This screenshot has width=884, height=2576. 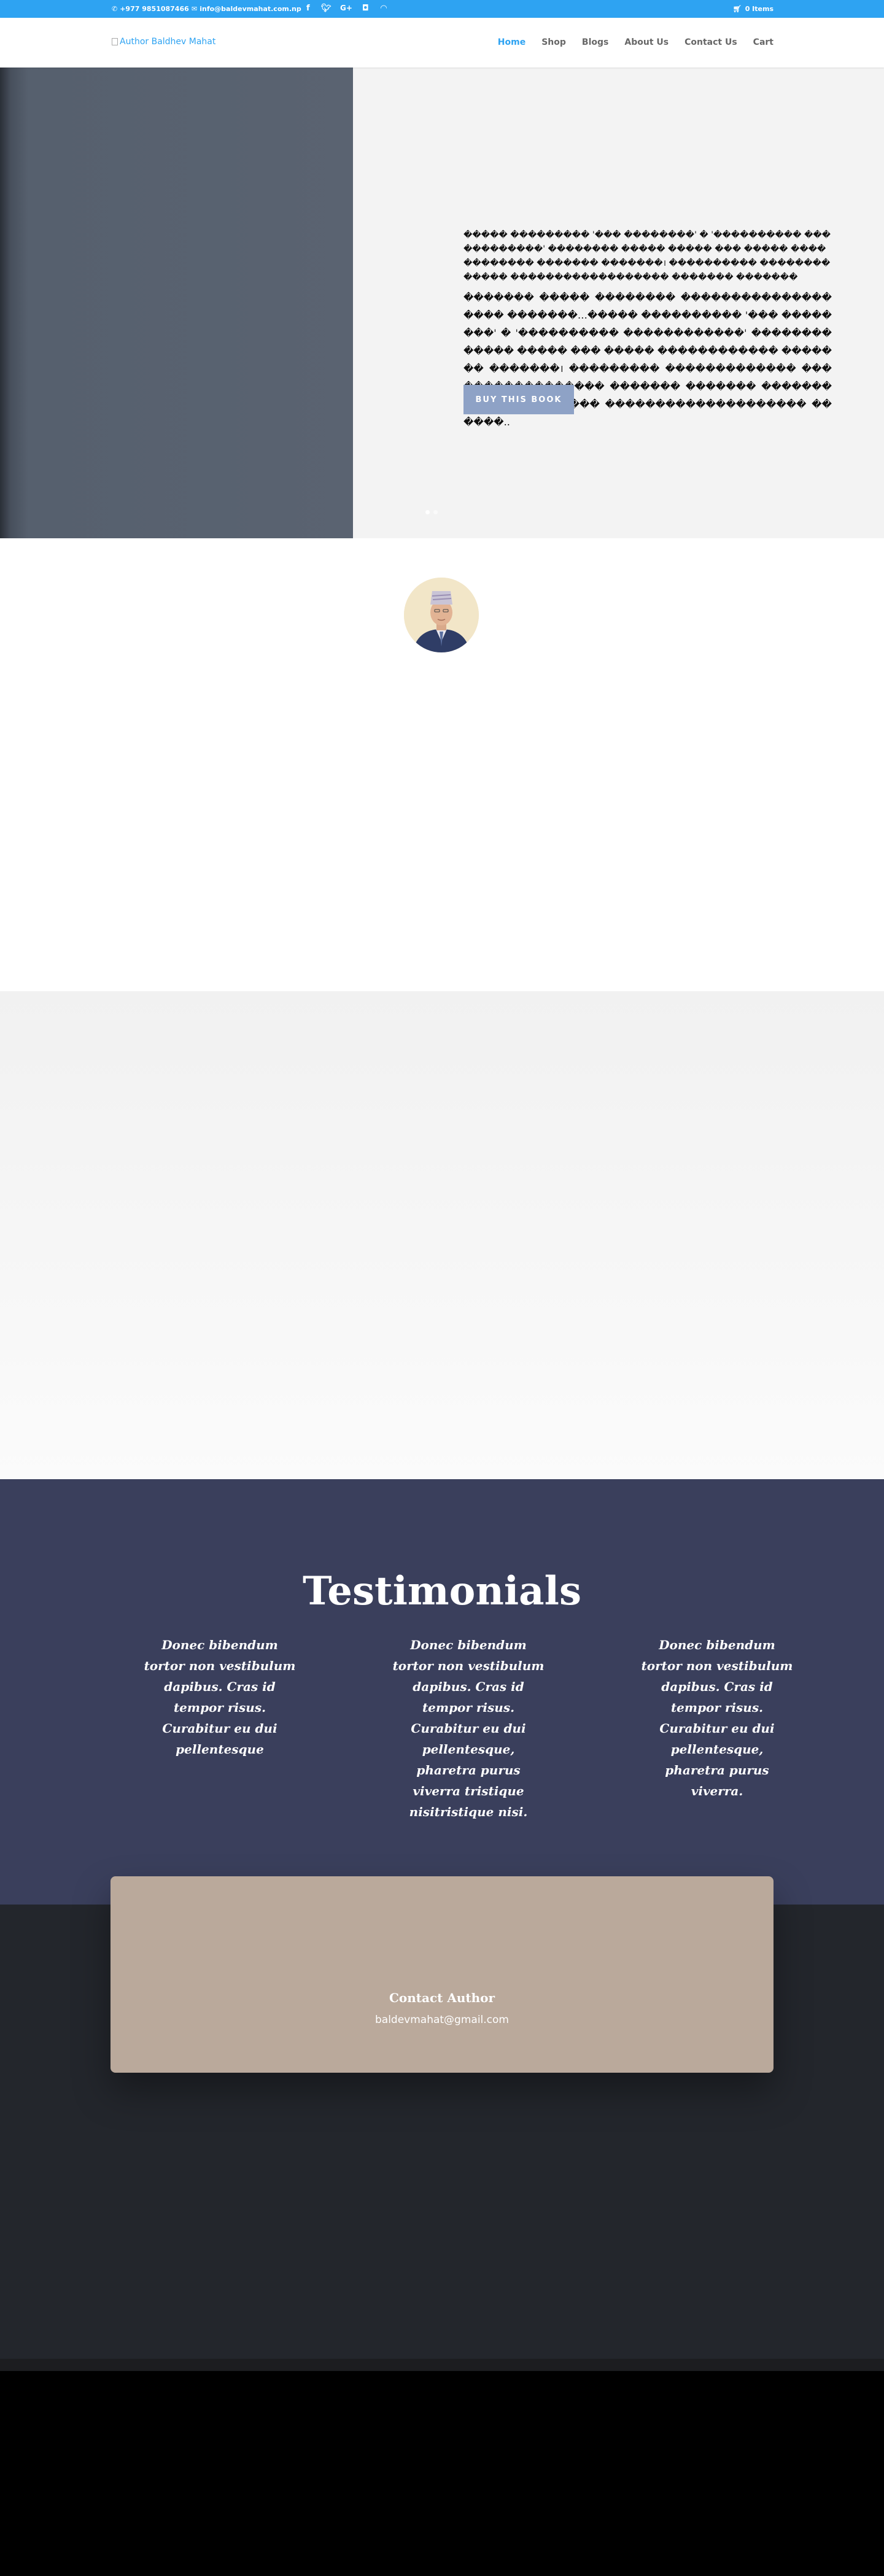 I want to click on rss-icon: ◠, so click(x=384, y=8).